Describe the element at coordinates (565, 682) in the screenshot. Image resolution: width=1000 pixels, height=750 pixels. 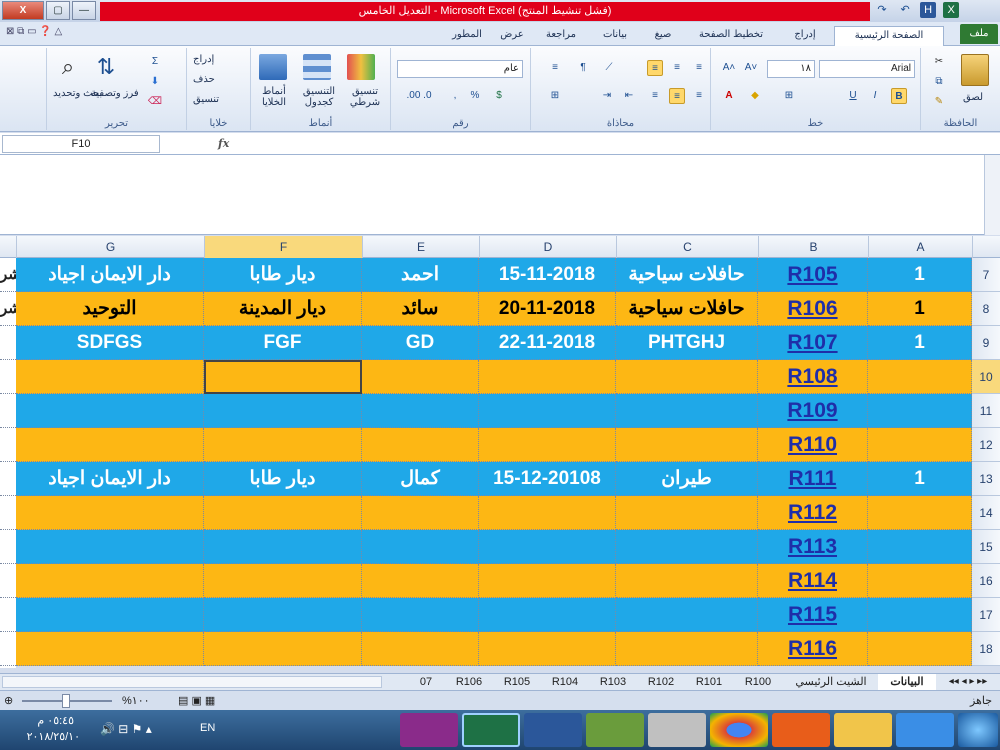
I see `sheet-tab-r104: R104` at that location.